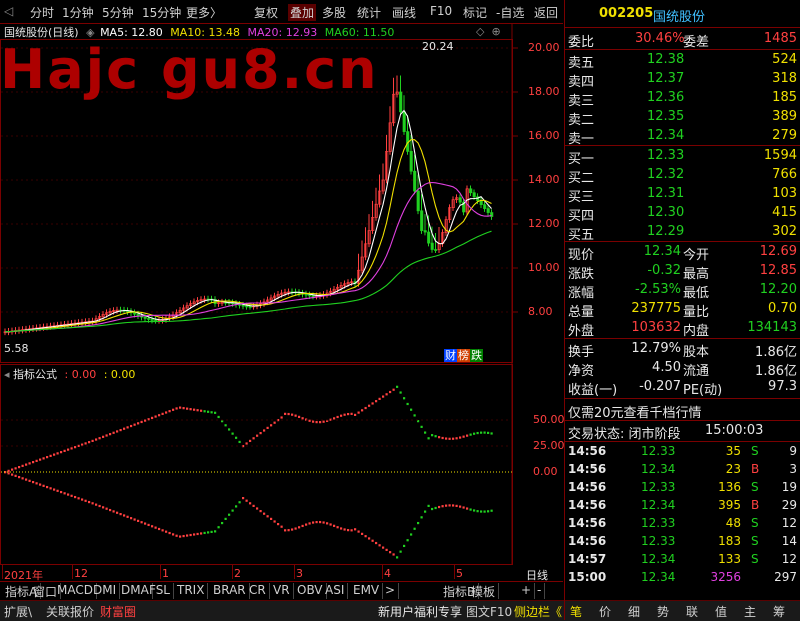 This screenshot has height=621, width=800. Describe the element at coordinates (666, 155) in the screenshot. I see `order-price: 12.33` at that location.